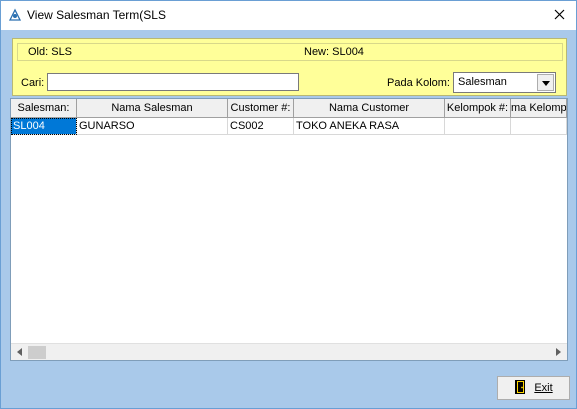 The width and height of the screenshot is (577, 409). I want to click on column-header-nama-customer: Nama Customer, so click(369, 108).